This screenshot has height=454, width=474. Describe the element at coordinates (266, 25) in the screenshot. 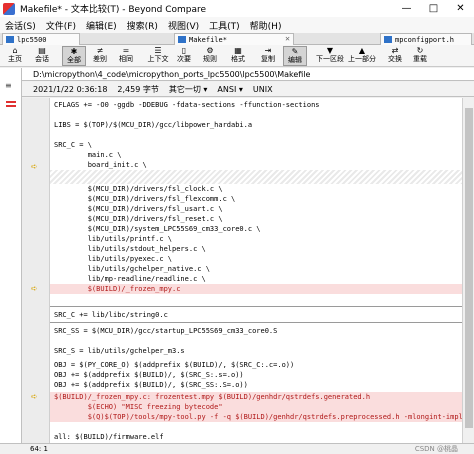

I see `menu-help: 帮助(H)` at that location.